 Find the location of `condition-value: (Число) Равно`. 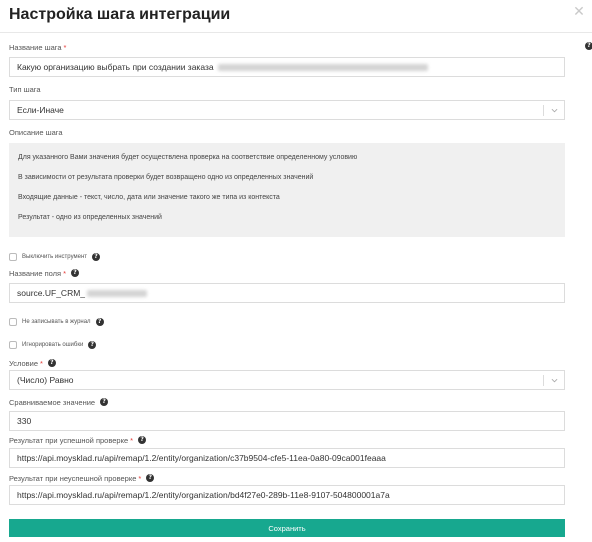

condition-value: (Число) Равно is located at coordinates (45, 380).